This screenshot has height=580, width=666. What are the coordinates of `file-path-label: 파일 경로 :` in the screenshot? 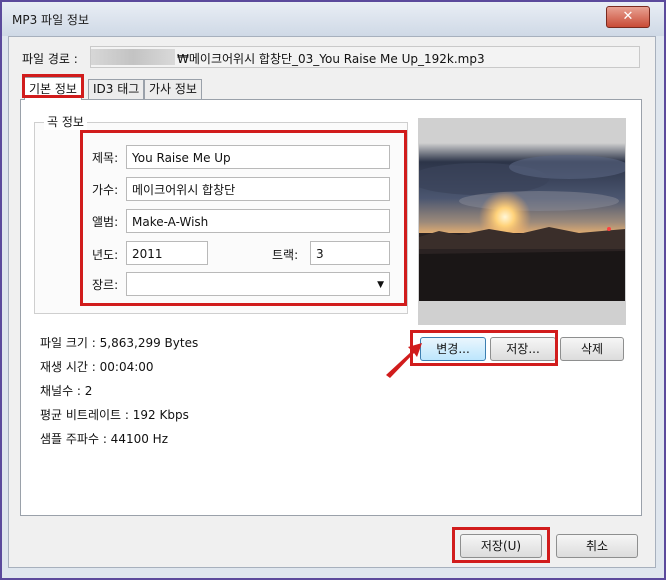 It's located at (50, 59).